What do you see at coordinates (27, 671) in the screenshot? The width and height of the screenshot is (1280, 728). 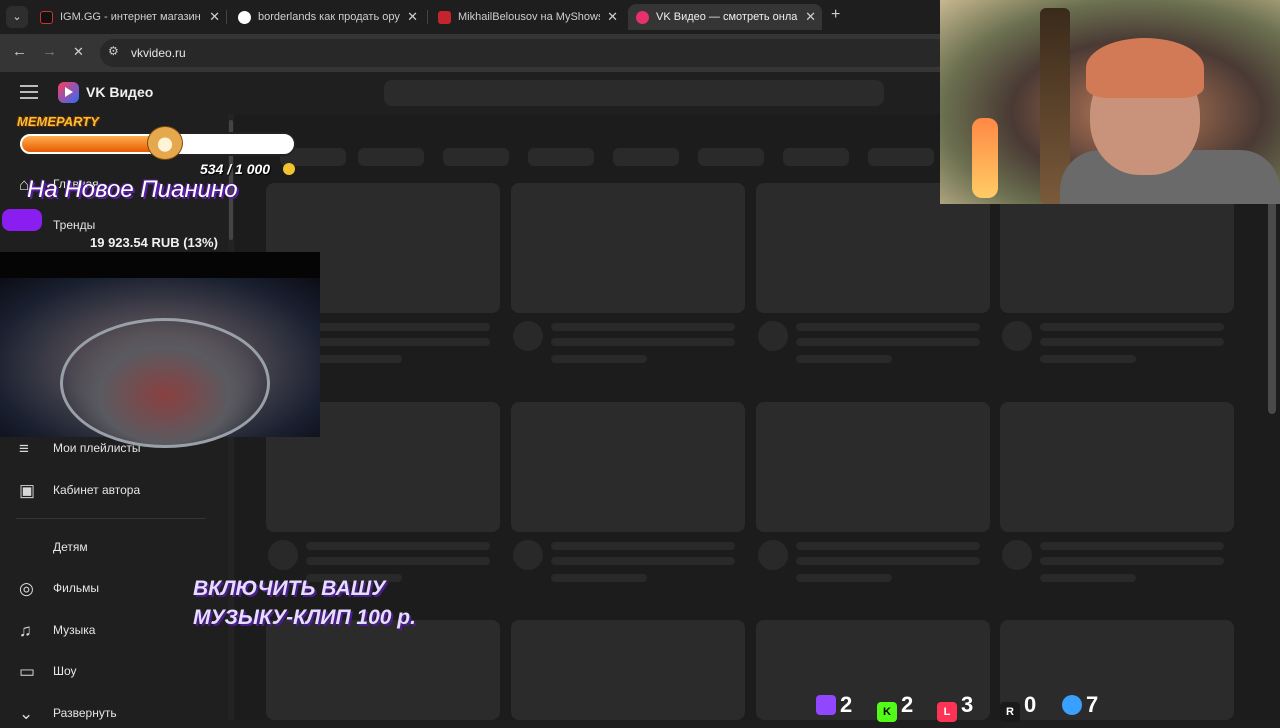 I see `tv-icon: ▭` at bounding box center [27, 671].